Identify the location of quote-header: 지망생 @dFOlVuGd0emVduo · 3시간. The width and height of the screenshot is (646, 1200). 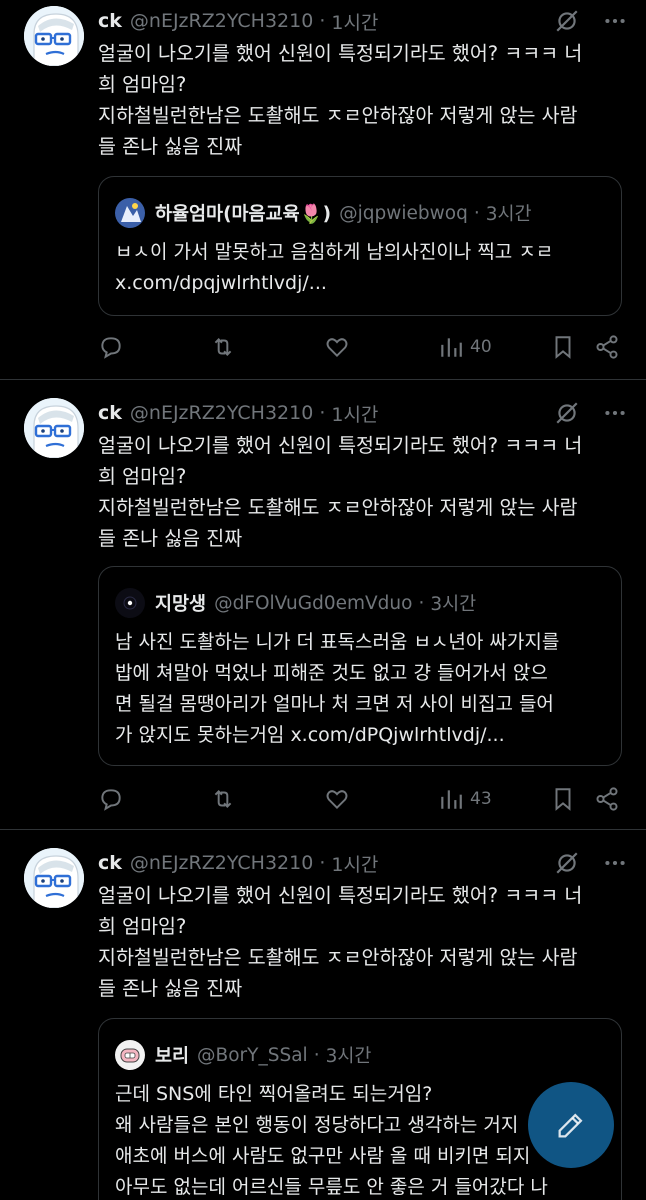
(360, 603).